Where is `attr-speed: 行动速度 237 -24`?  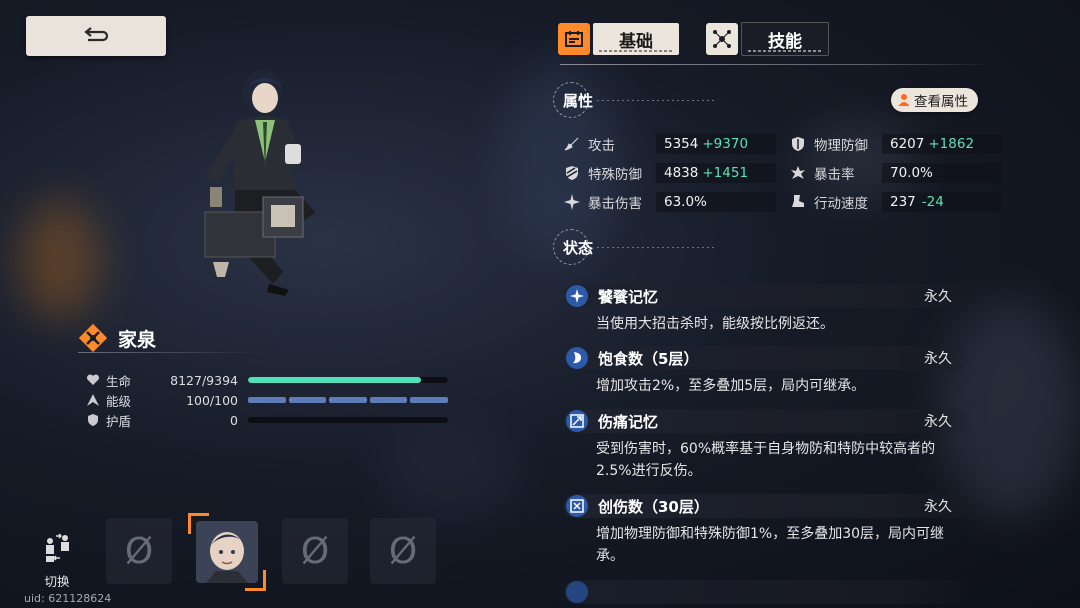
attr-speed: 行动速度 237 -24 is located at coordinates (896, 202).